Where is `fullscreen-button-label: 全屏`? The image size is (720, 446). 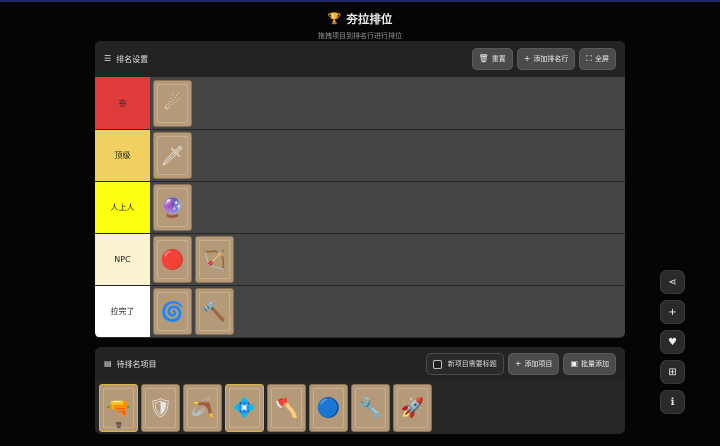 fullscreen-button-label: 全屏 is located at coordinates (602, 59).